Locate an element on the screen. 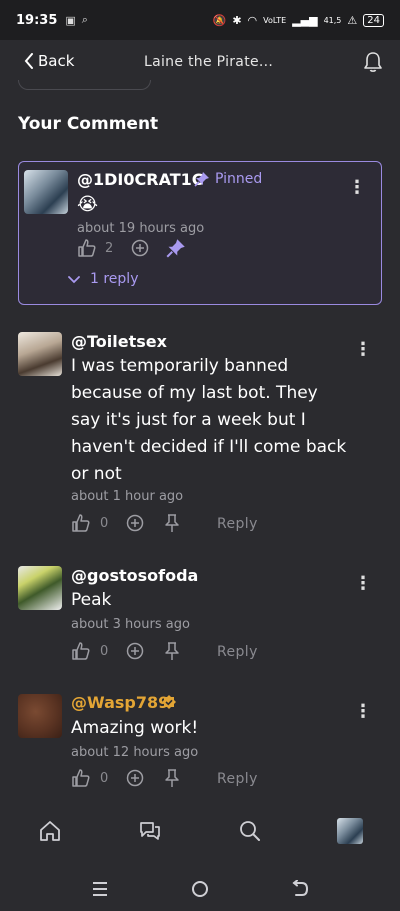  bell-icon is located at coordinates (373, 62).